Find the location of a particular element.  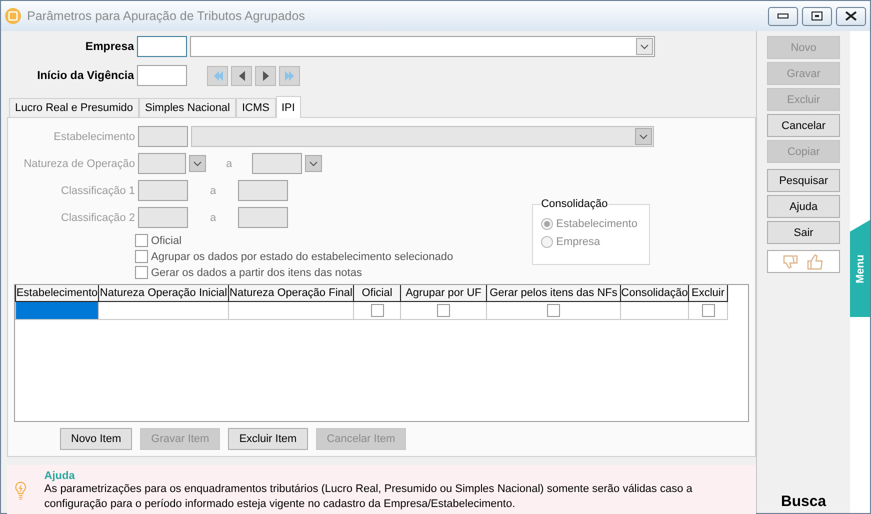

next-button is located at coordinates (265, 76).